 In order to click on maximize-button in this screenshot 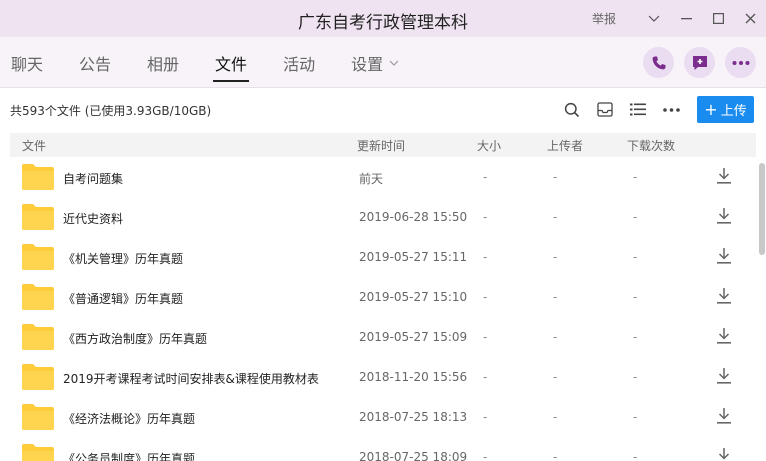, I will do `click(718, 18)`.